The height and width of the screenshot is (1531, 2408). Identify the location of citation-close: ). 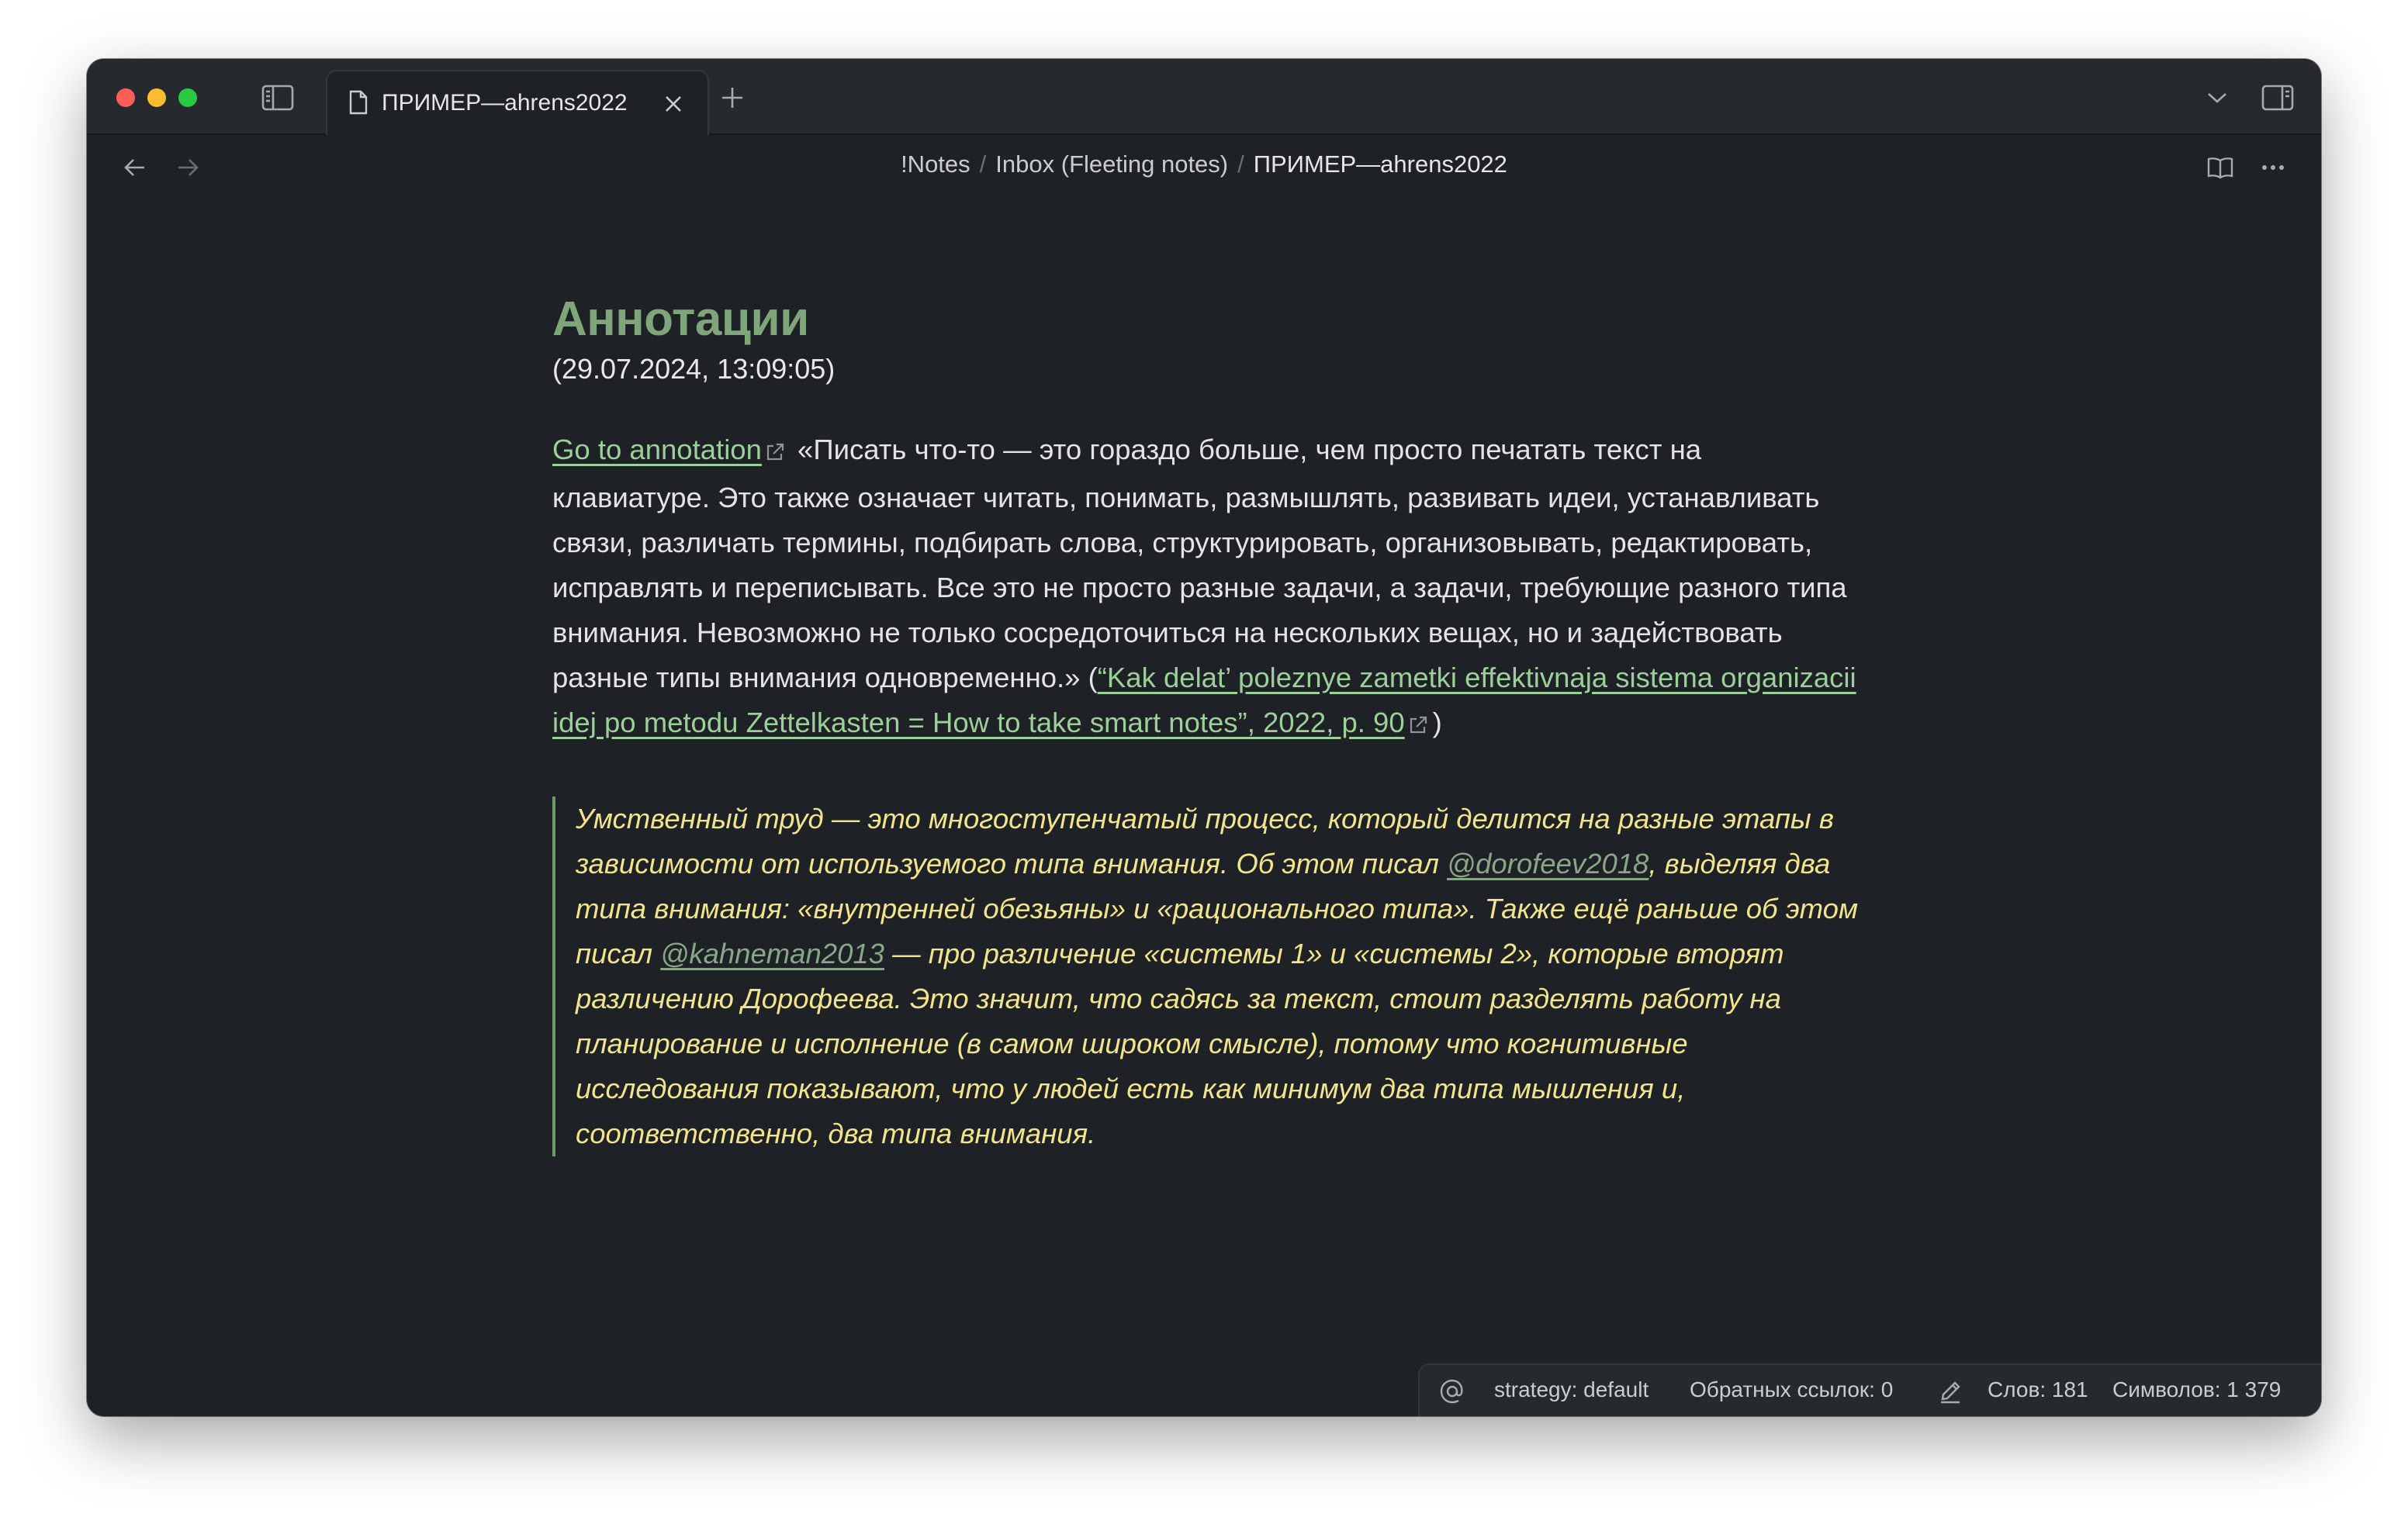
(1437, 722).